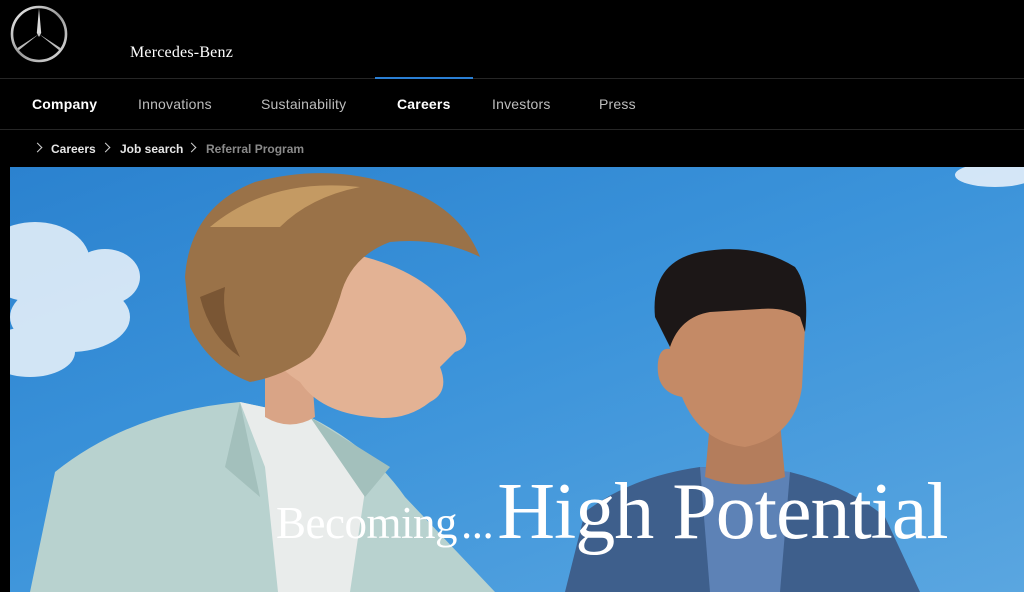  I want to click on brand-name: Mercedes-Benz, so click(181, 53).